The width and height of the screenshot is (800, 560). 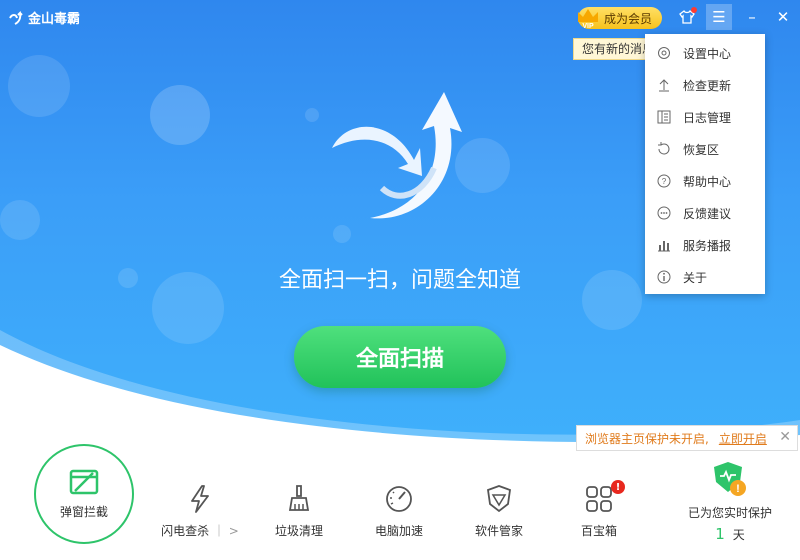 What do you see at coordinates (664, 53) in the screenshot?
I see `gear-icon` at bounding box center [664, 53].